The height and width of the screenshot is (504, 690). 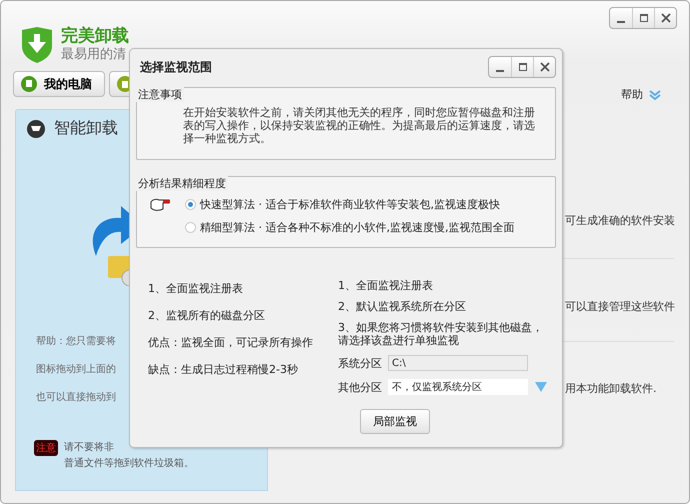 What do you see at coordinates (176, 67) in the screenshot?
I see `dialog-title: 选择监视范围` at bounding box center [176, 67].